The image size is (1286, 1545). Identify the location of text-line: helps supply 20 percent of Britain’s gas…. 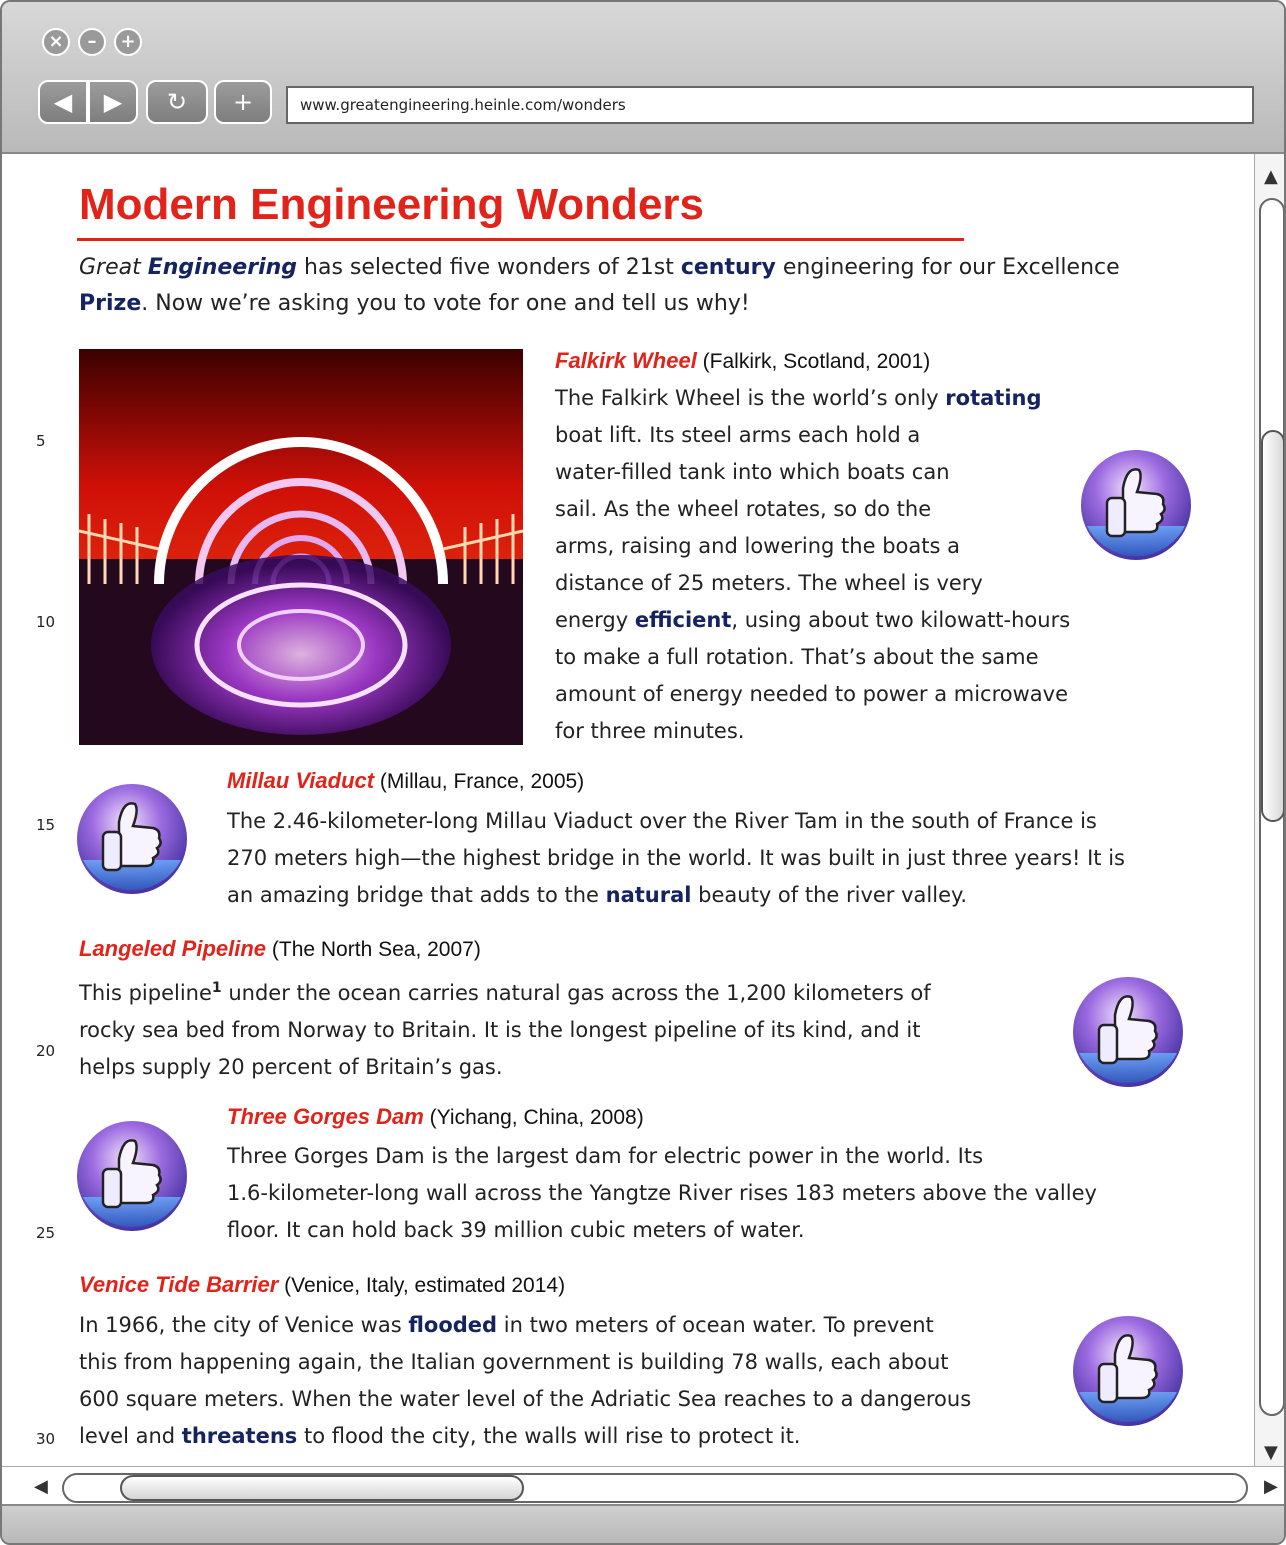
(505, 1067).